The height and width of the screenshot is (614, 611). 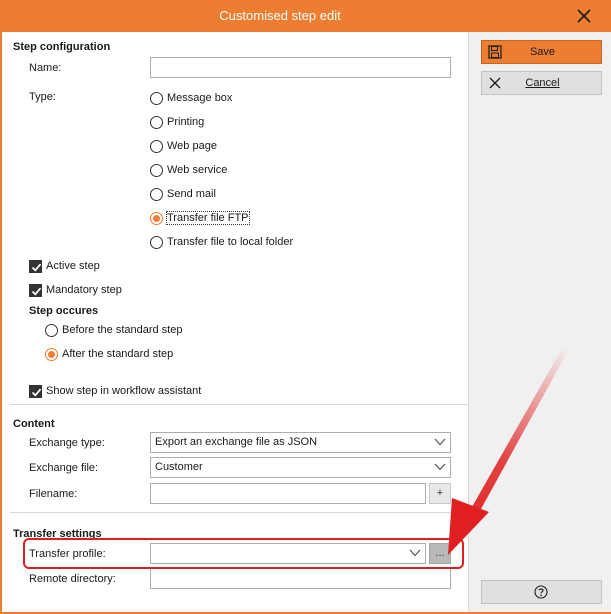 I want to click on show-assistant-label: Show step in workflow assistant, so click(x=124, y=391).